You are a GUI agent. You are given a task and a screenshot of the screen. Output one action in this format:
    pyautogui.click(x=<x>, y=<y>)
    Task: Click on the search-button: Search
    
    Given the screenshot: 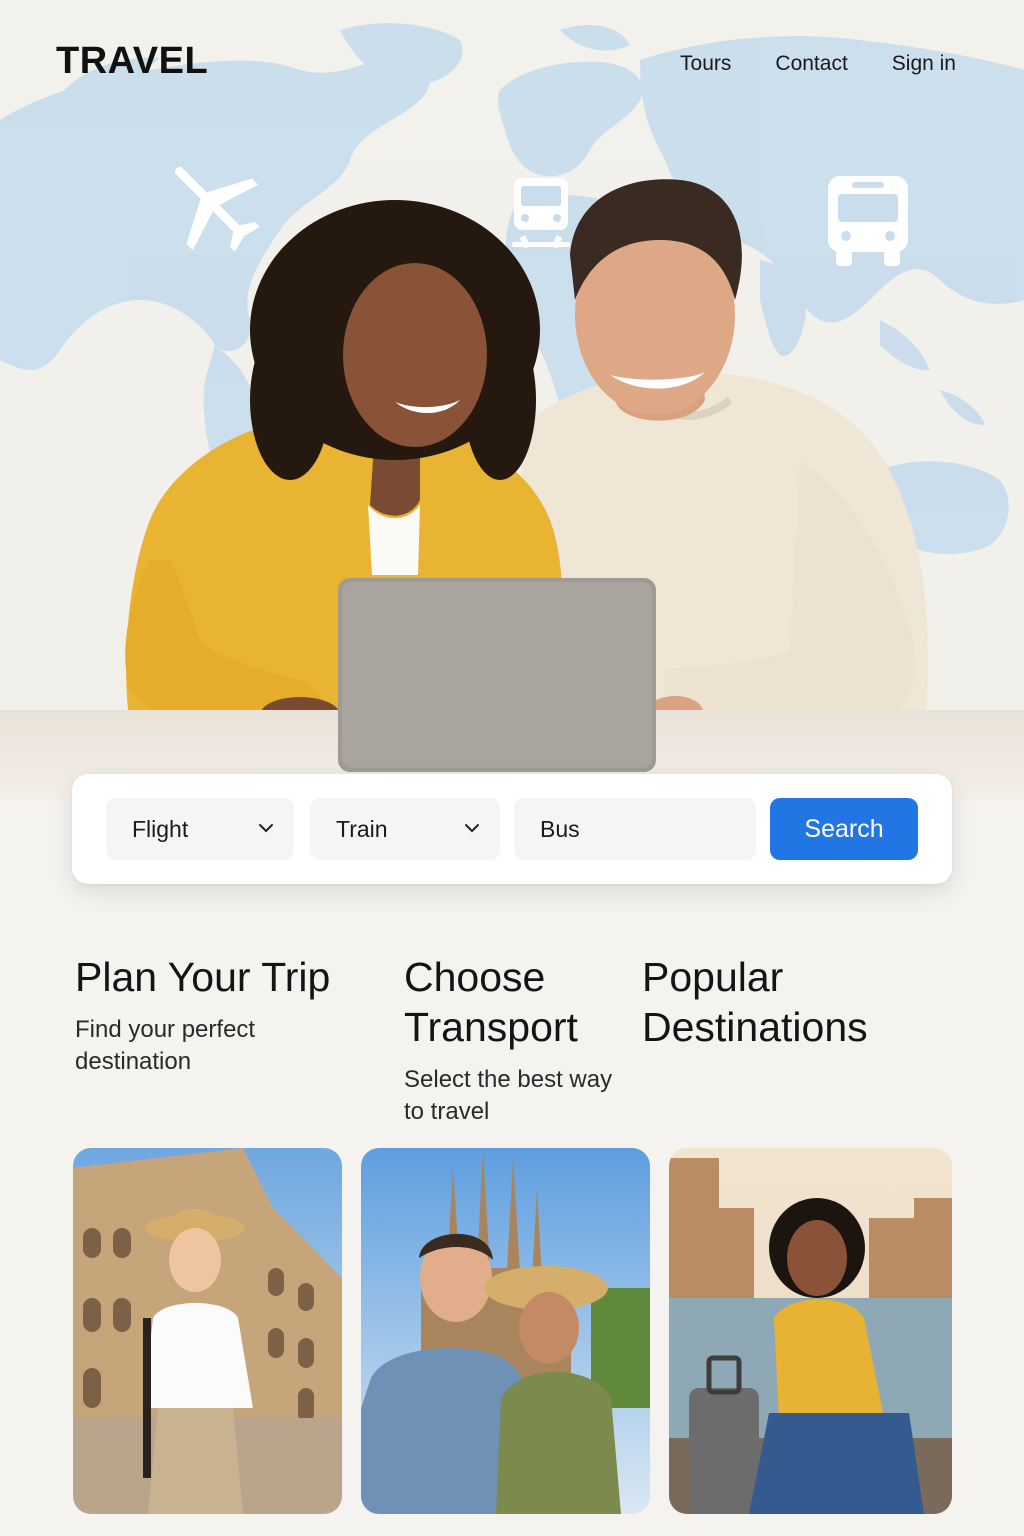 What is the action you would take?
    pyautogui.click(x=844, y=829)
    